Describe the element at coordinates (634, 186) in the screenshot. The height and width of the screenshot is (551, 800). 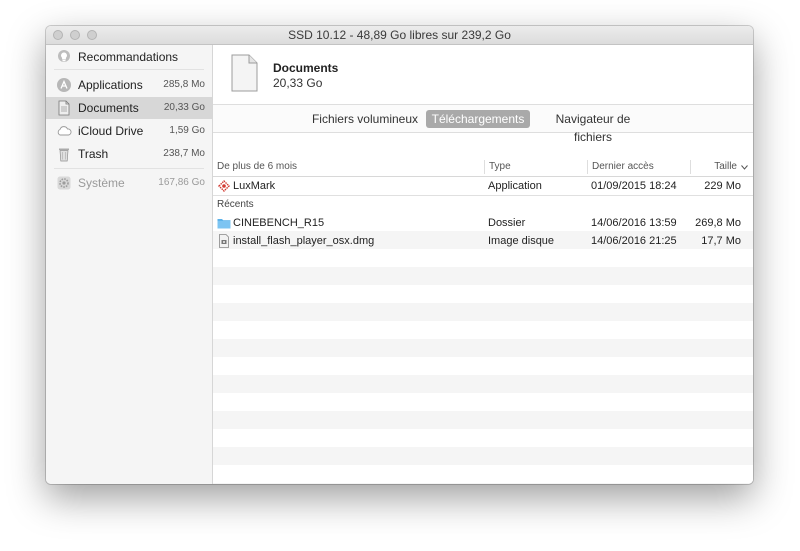
I see `file-date: 01/09/2015 18:24` at that location.